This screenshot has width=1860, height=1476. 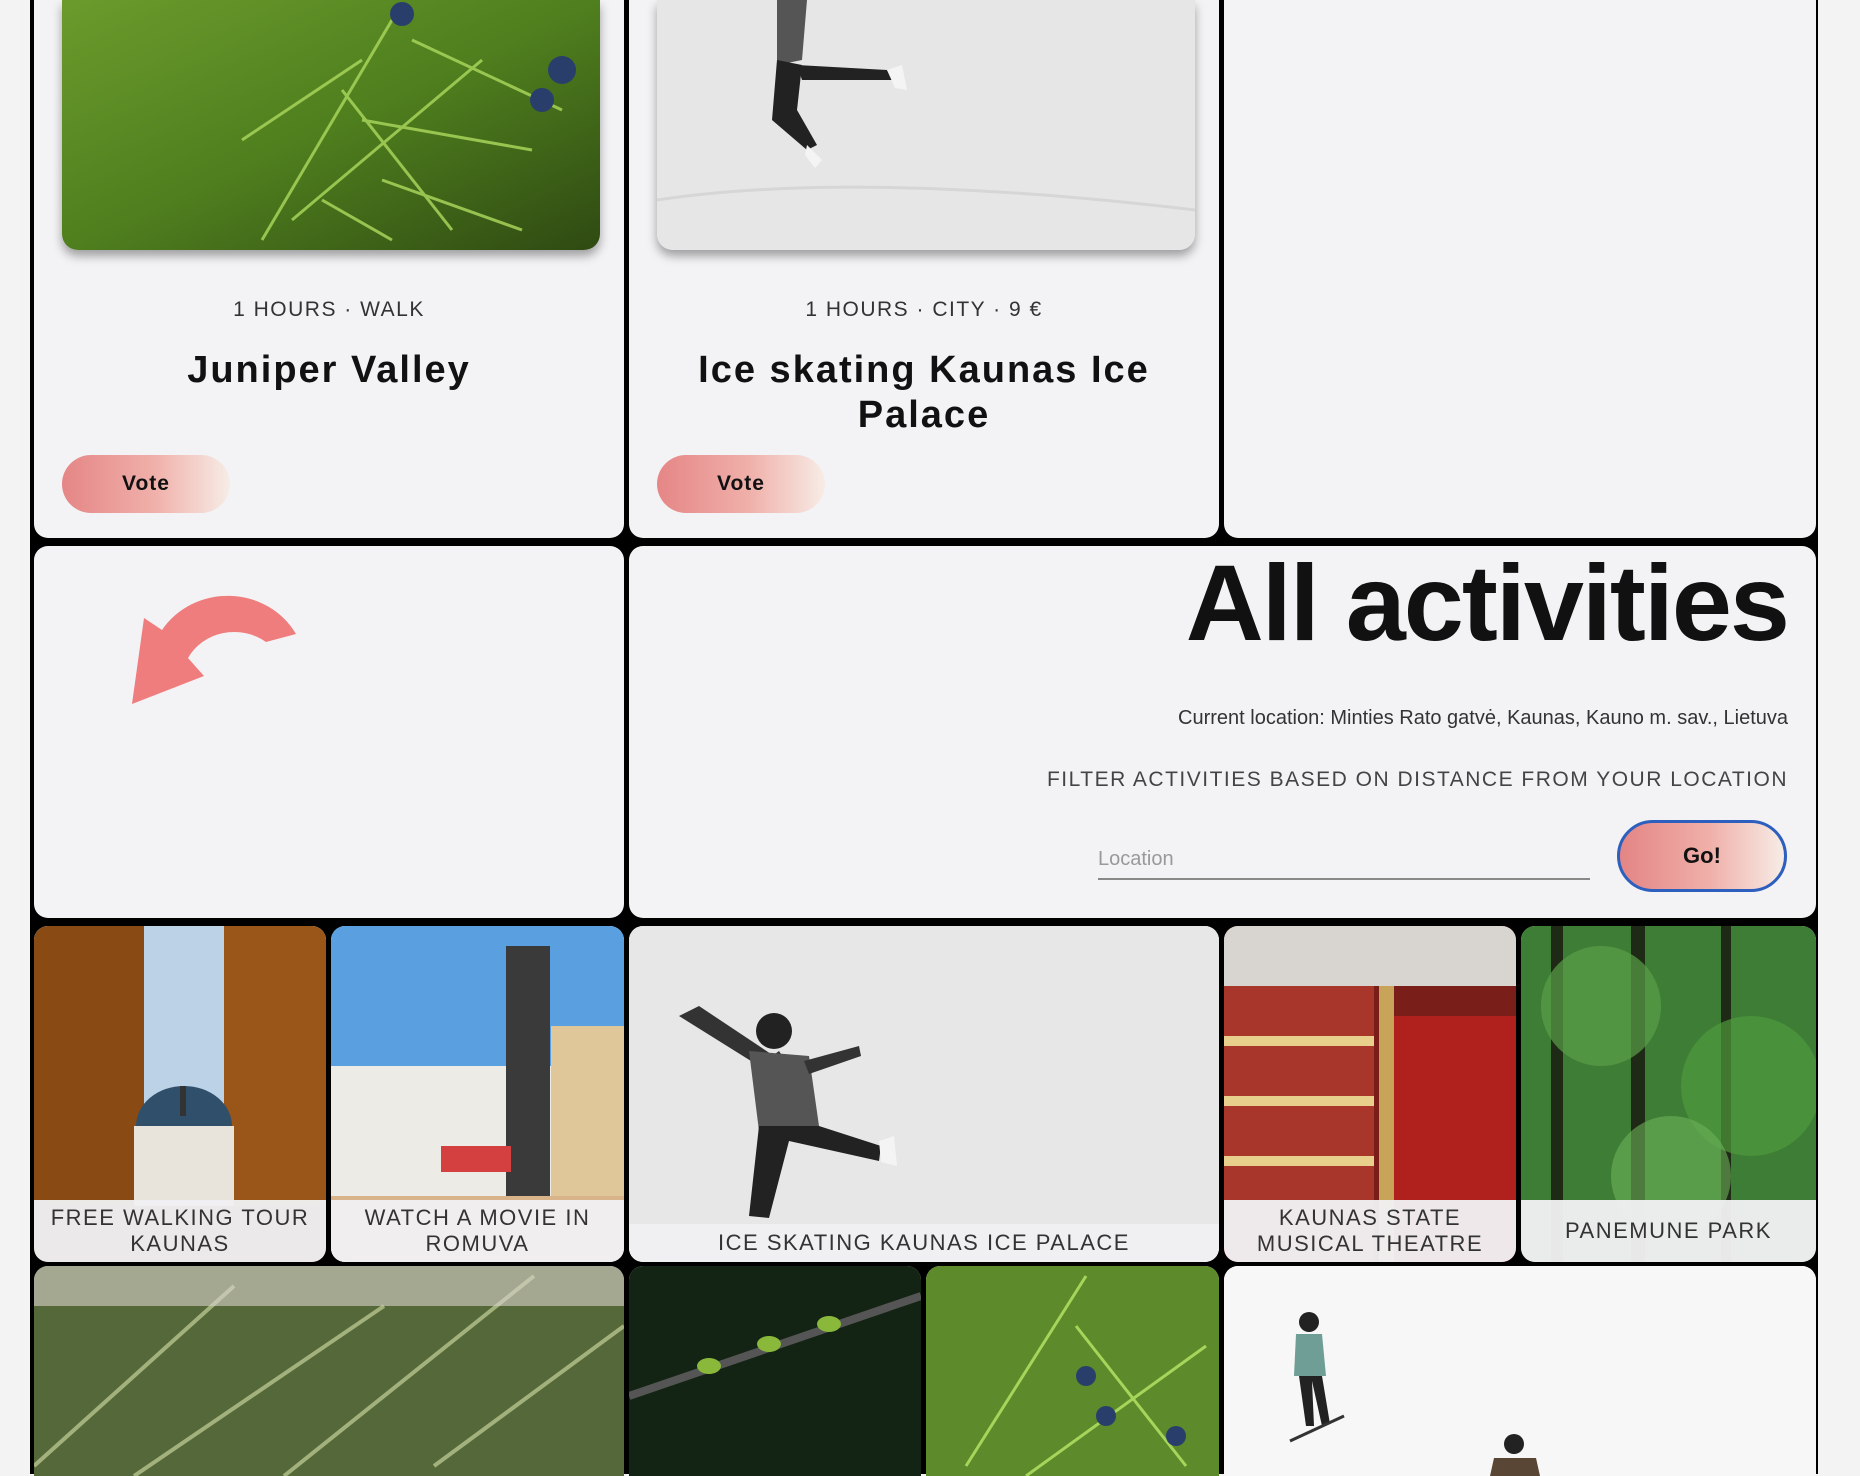 What do you see at coordinates (1344, 860) in the screenshot?
I see `location-input` at bounding box center [1344, 860].